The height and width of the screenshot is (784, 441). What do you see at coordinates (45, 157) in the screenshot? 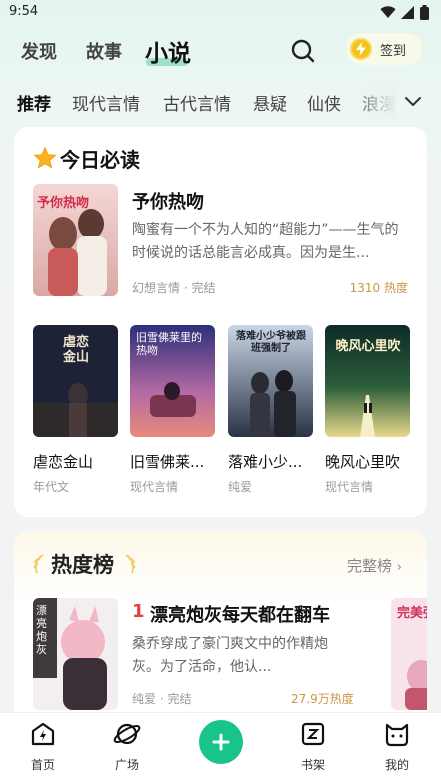
I see `star-icon` at bounding box center [45, 157].